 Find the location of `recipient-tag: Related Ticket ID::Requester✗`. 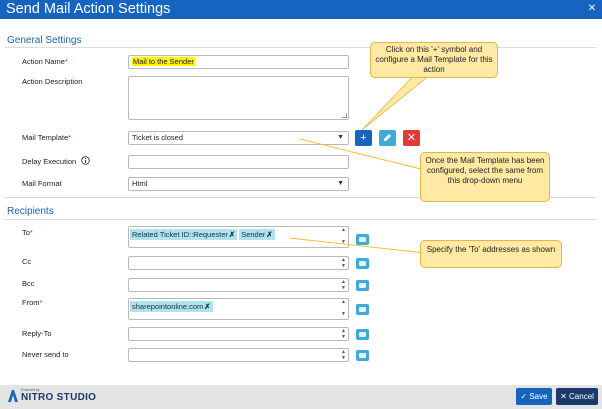

recipient-tag: Related Ticket ID::Requester✗ is located at coordinates (184, 234).